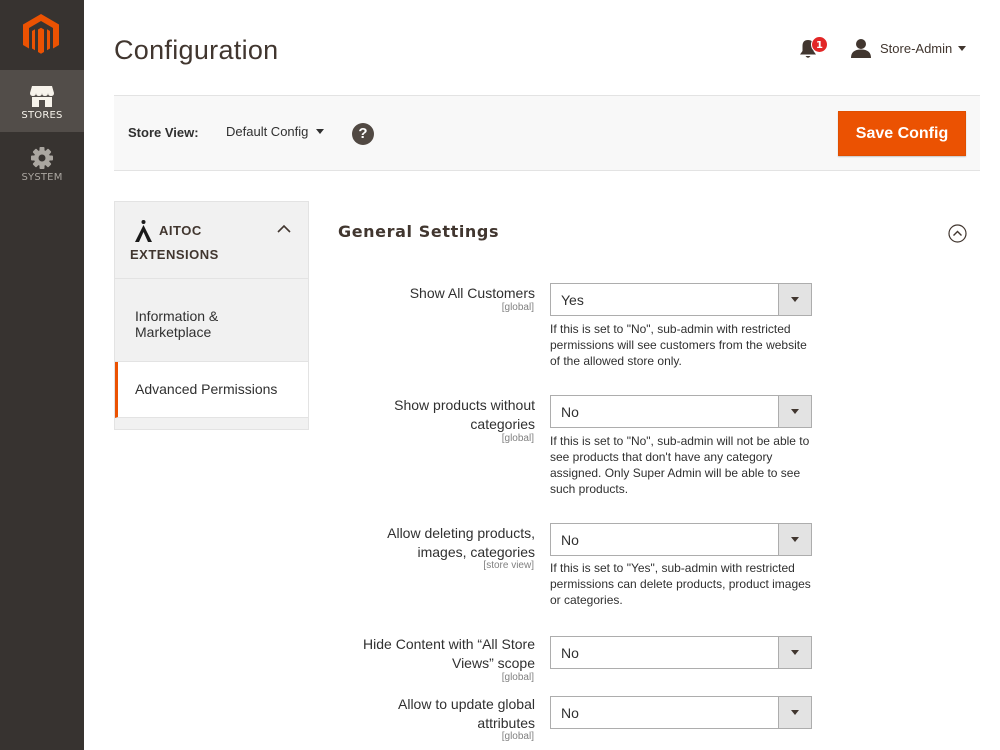  Describe the element at coordinates (508, 565) in the screenshot. I see `field-scope: [store view]` at that location.